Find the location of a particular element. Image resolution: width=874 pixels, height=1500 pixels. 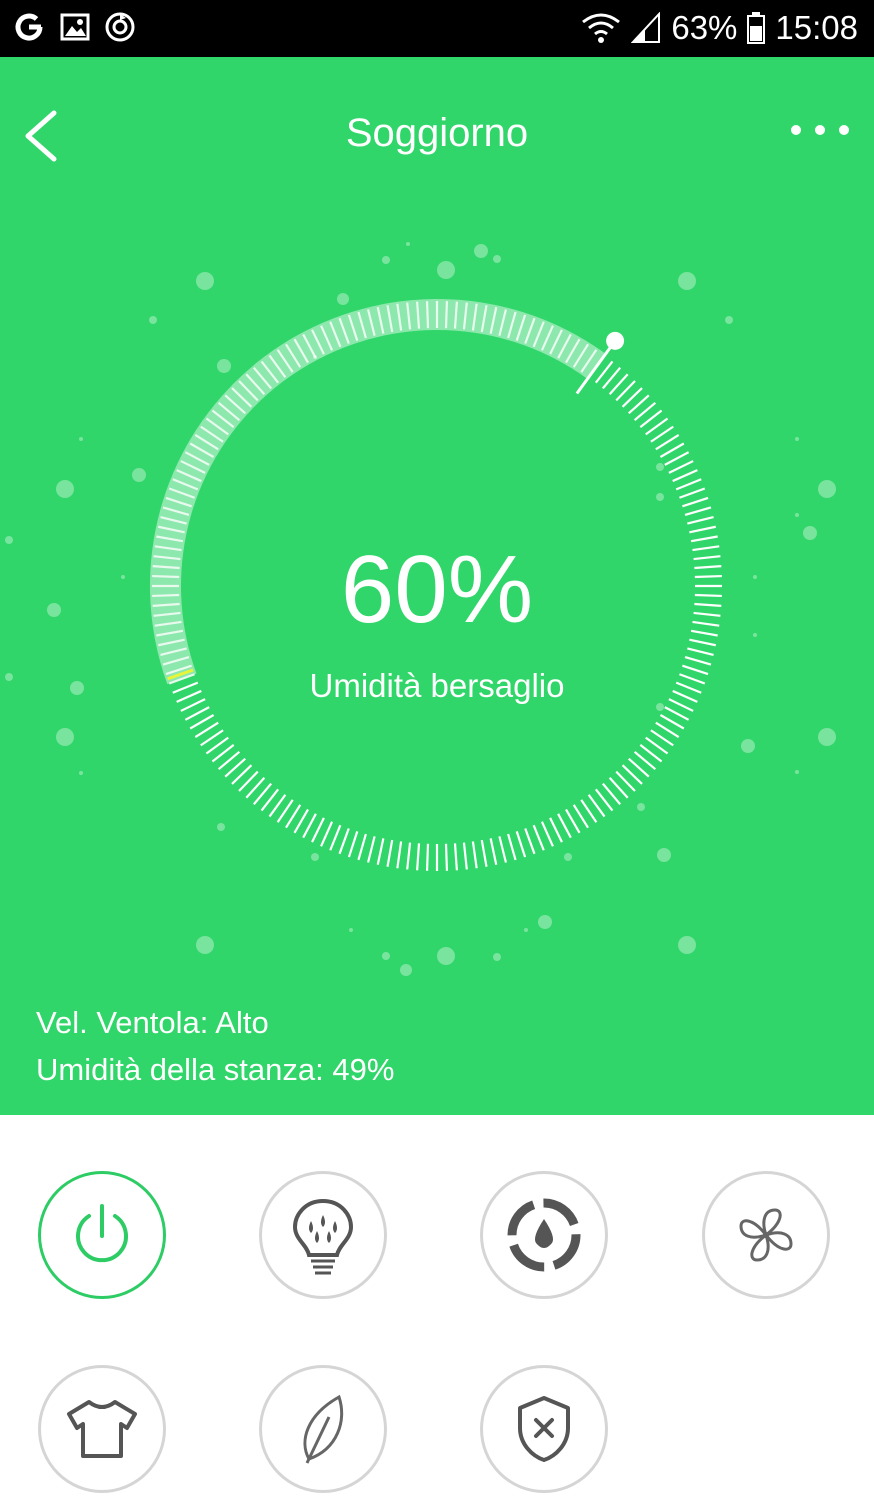

fan-speed-text: Vel. Ventola: Alto is located at coordinates (152, 1022).